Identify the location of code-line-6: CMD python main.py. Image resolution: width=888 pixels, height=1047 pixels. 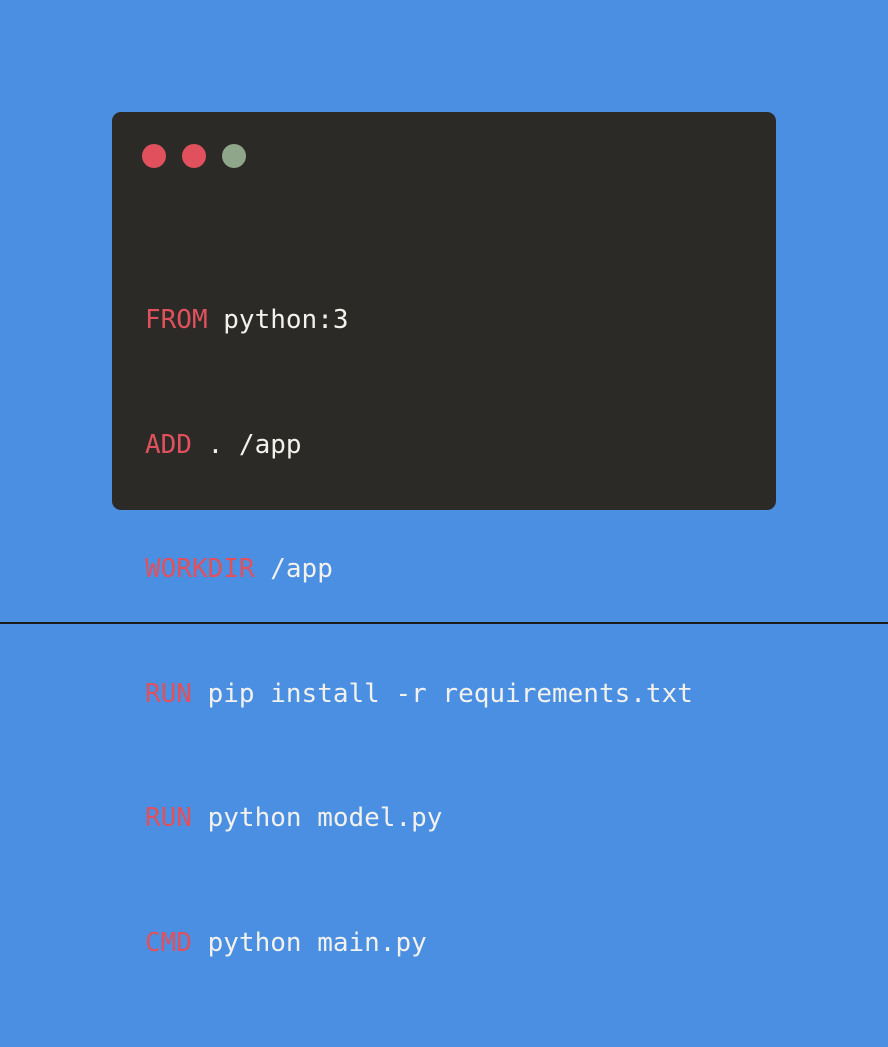
(419, 944).